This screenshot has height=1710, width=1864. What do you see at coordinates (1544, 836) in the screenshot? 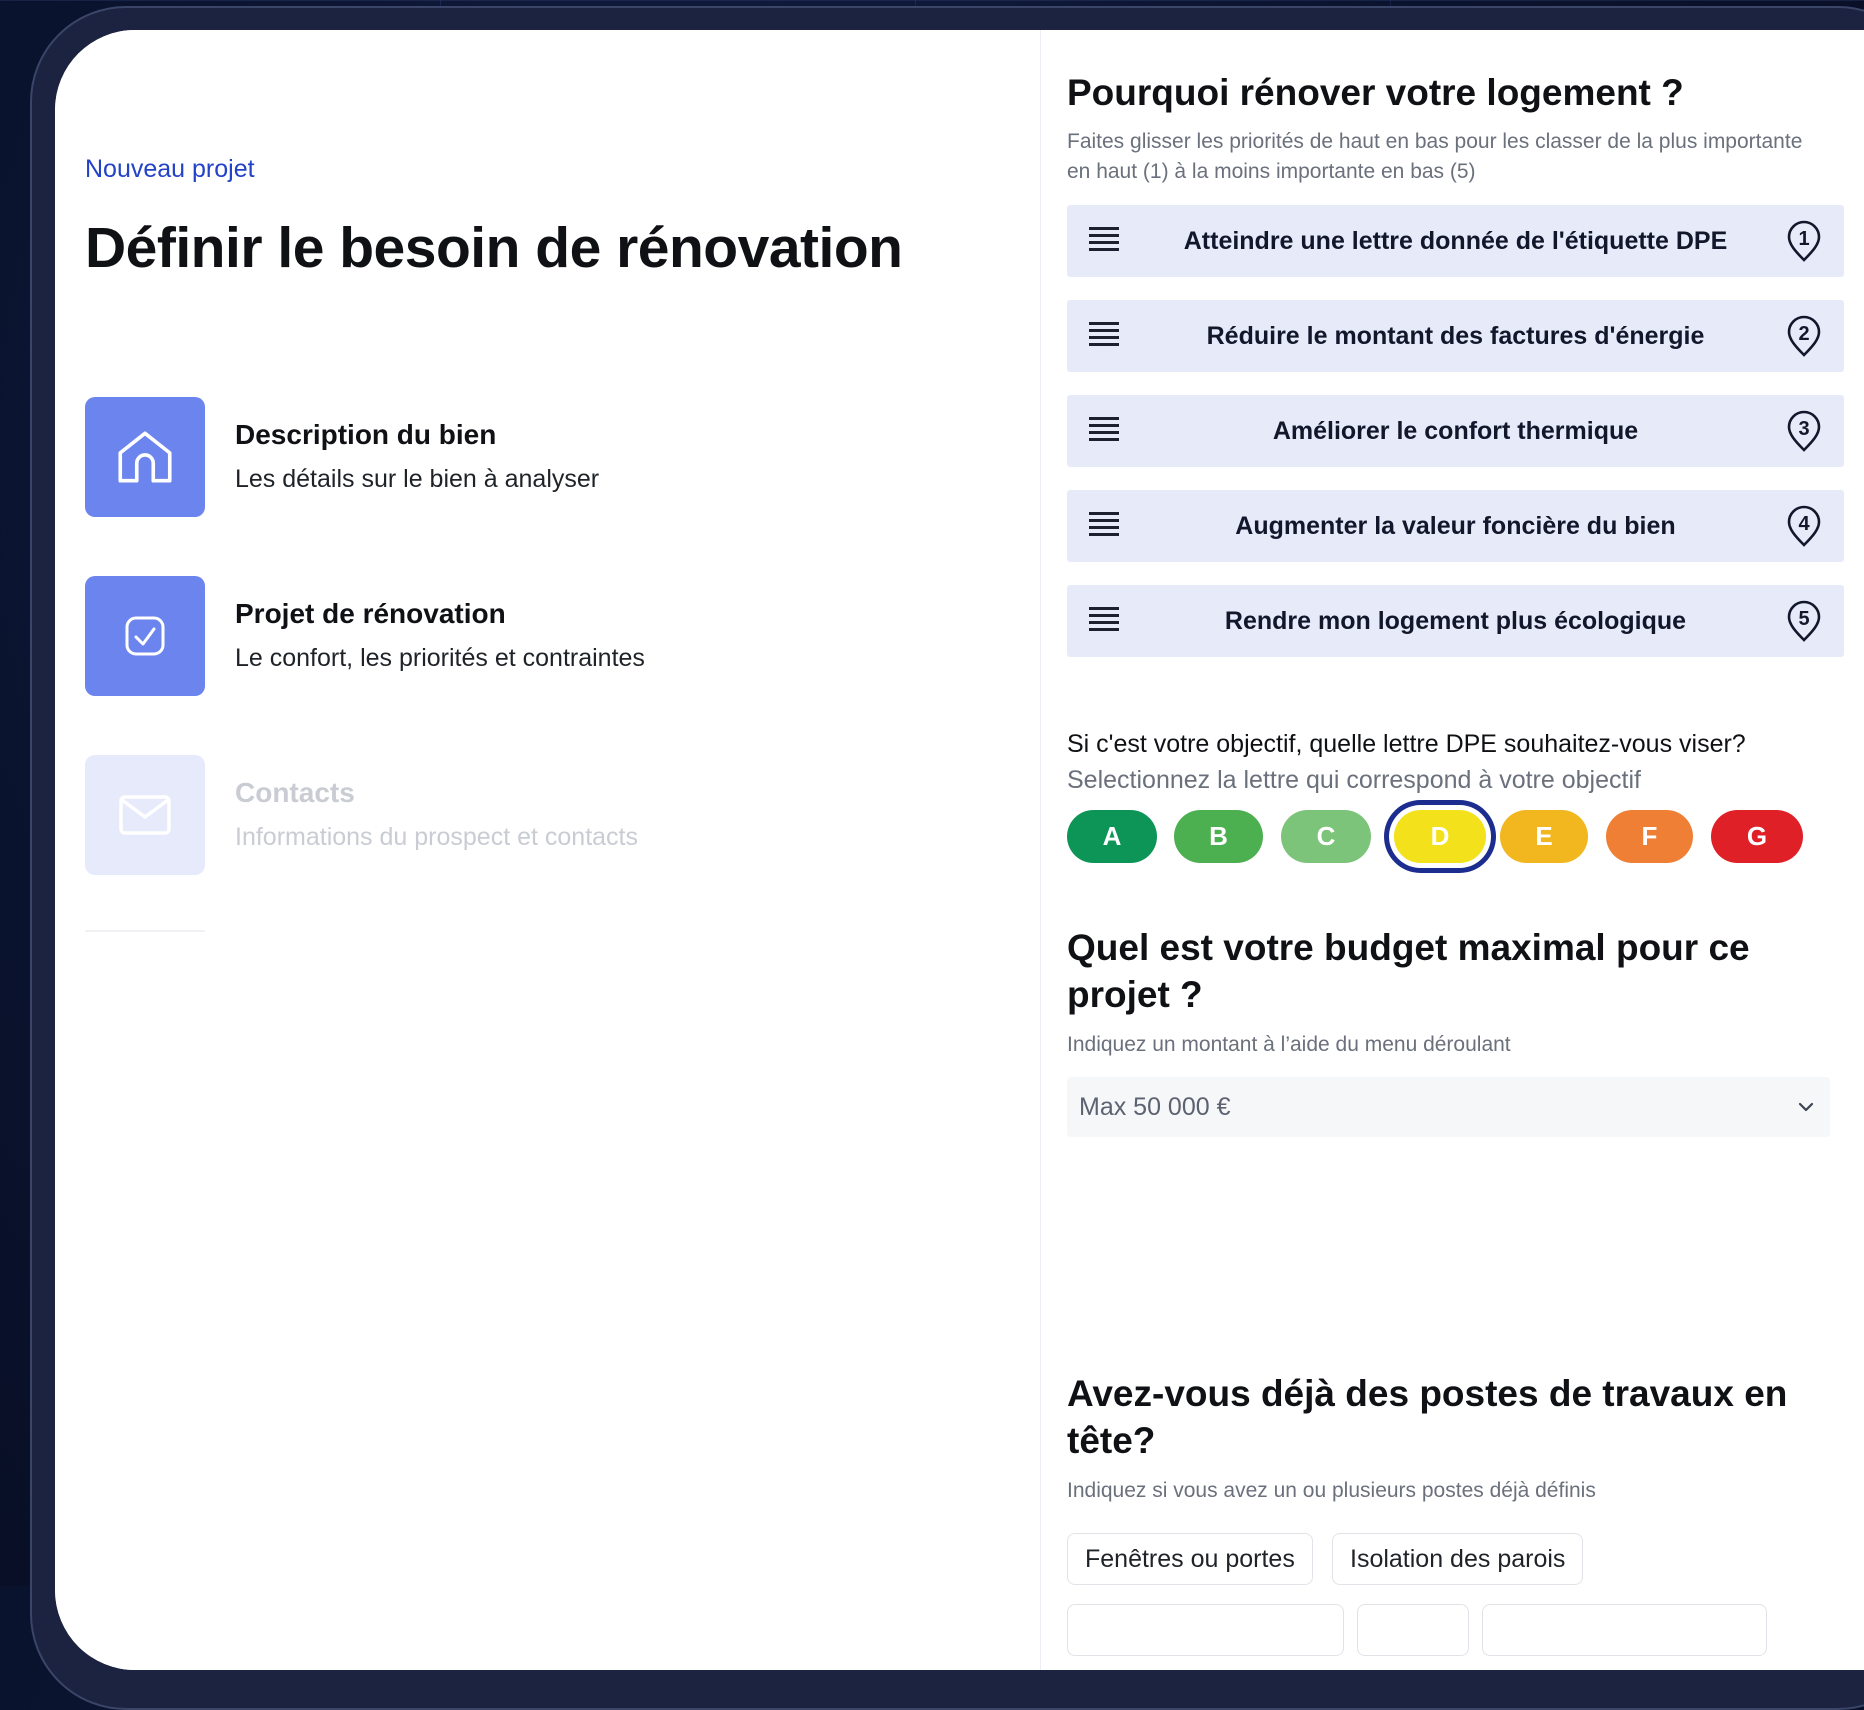
I see `dpe-letter-e: E` at bounding box center [1544, 836].